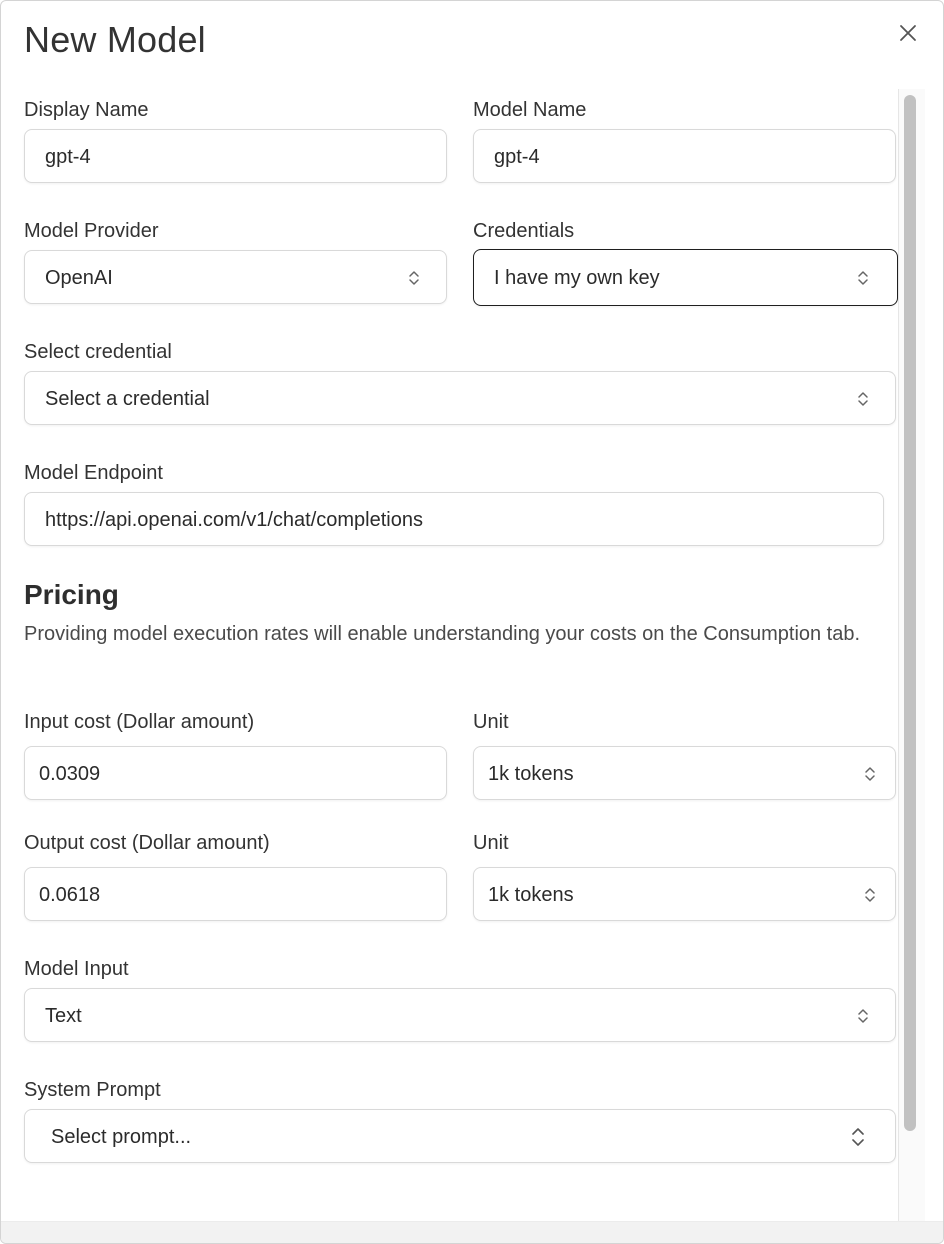  Describe the element at coordinates (684, 156) in the screenshot. I see `model-name-input: gpt-4` at that location.